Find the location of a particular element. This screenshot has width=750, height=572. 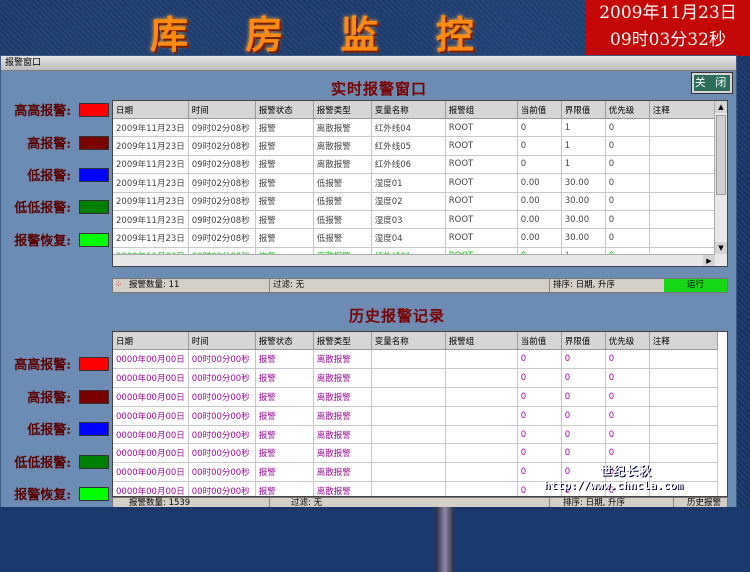

current-date: 2009年11月23日 is located at coordinates (668, 13).